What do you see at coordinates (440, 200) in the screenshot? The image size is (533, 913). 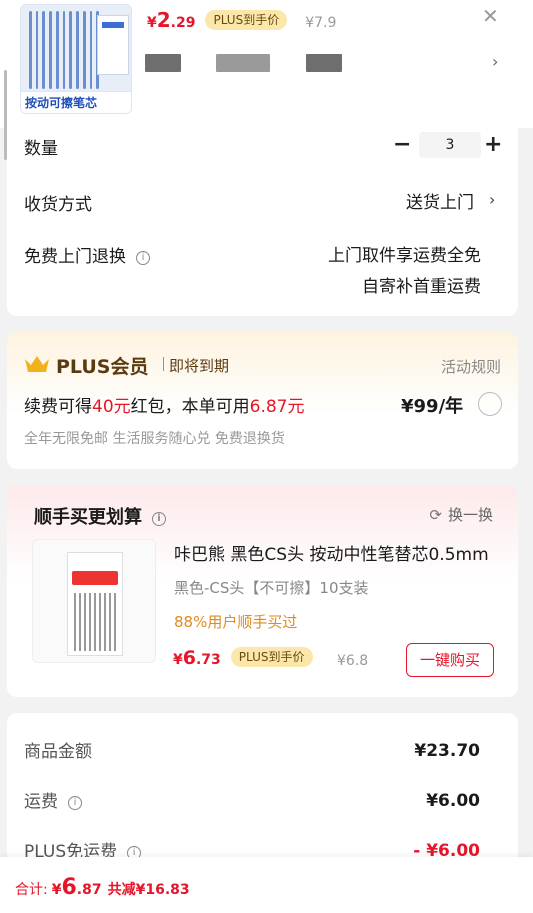 I see `shipping-method-value: 送货上门` at bounding box center [440, 200].